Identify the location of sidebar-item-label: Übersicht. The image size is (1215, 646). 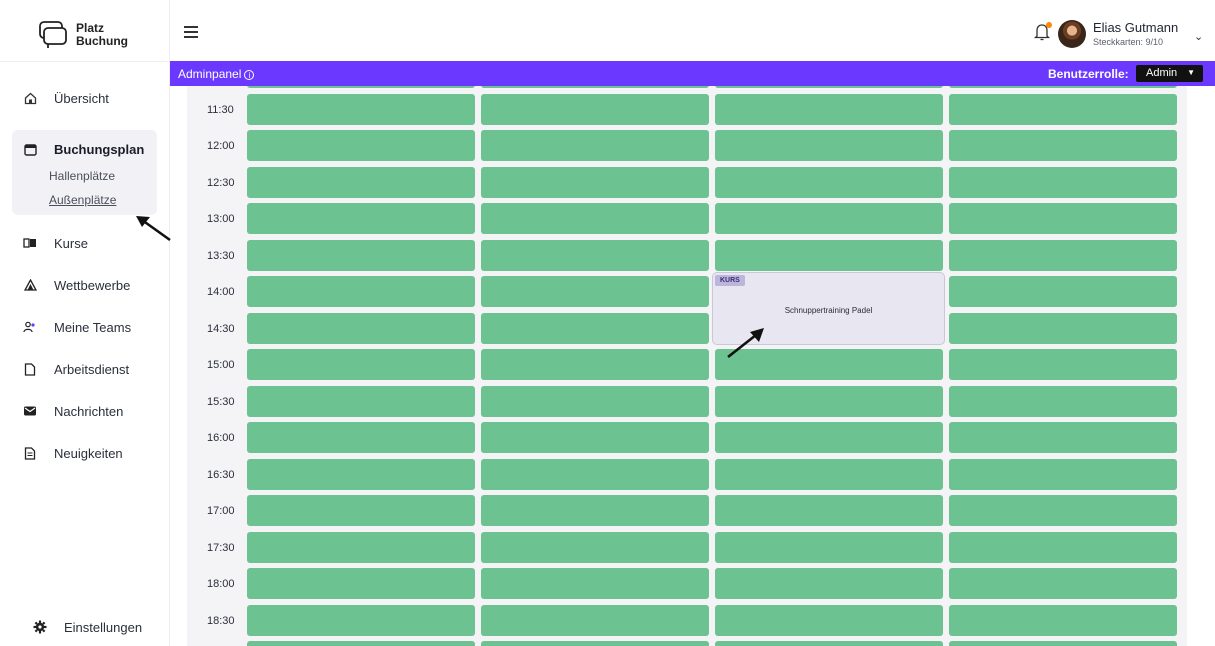
(81, 98).